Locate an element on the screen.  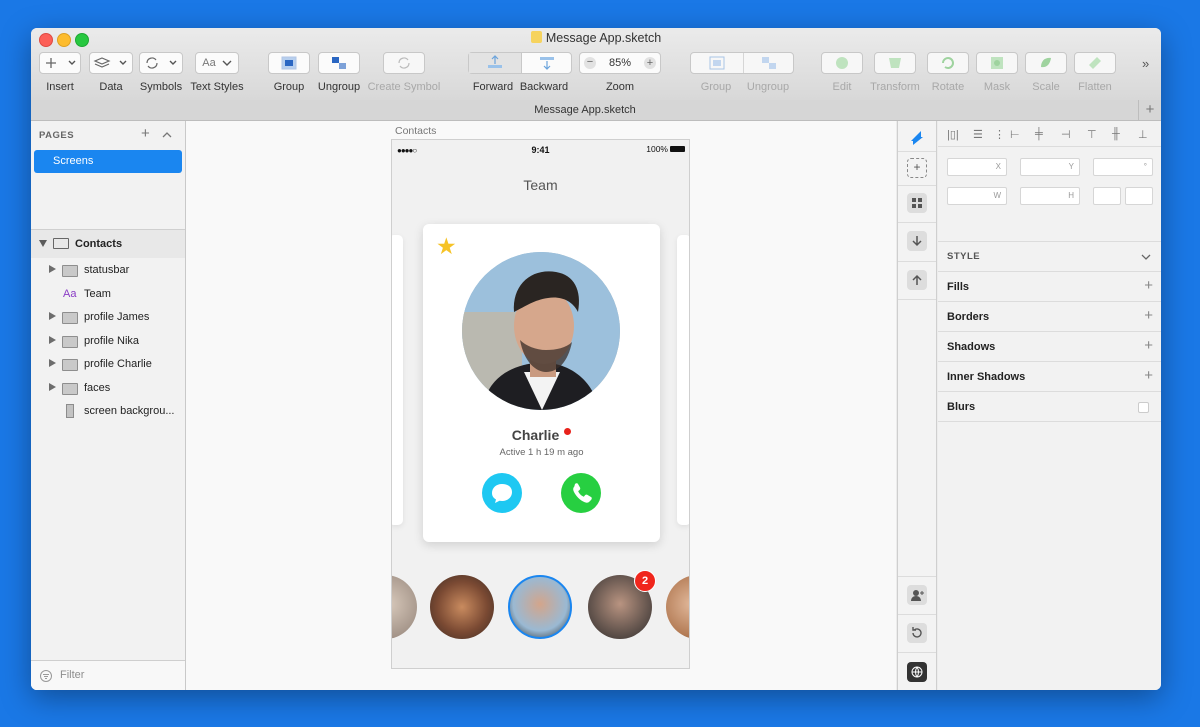
align-left-icon: |▯| is located at coordinates (953, 134).